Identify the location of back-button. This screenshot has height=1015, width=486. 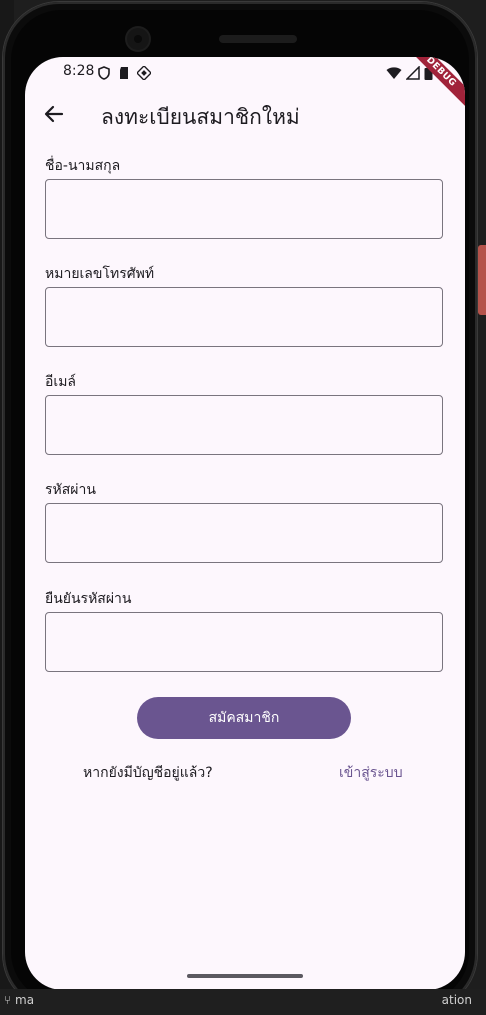
(54, 116).